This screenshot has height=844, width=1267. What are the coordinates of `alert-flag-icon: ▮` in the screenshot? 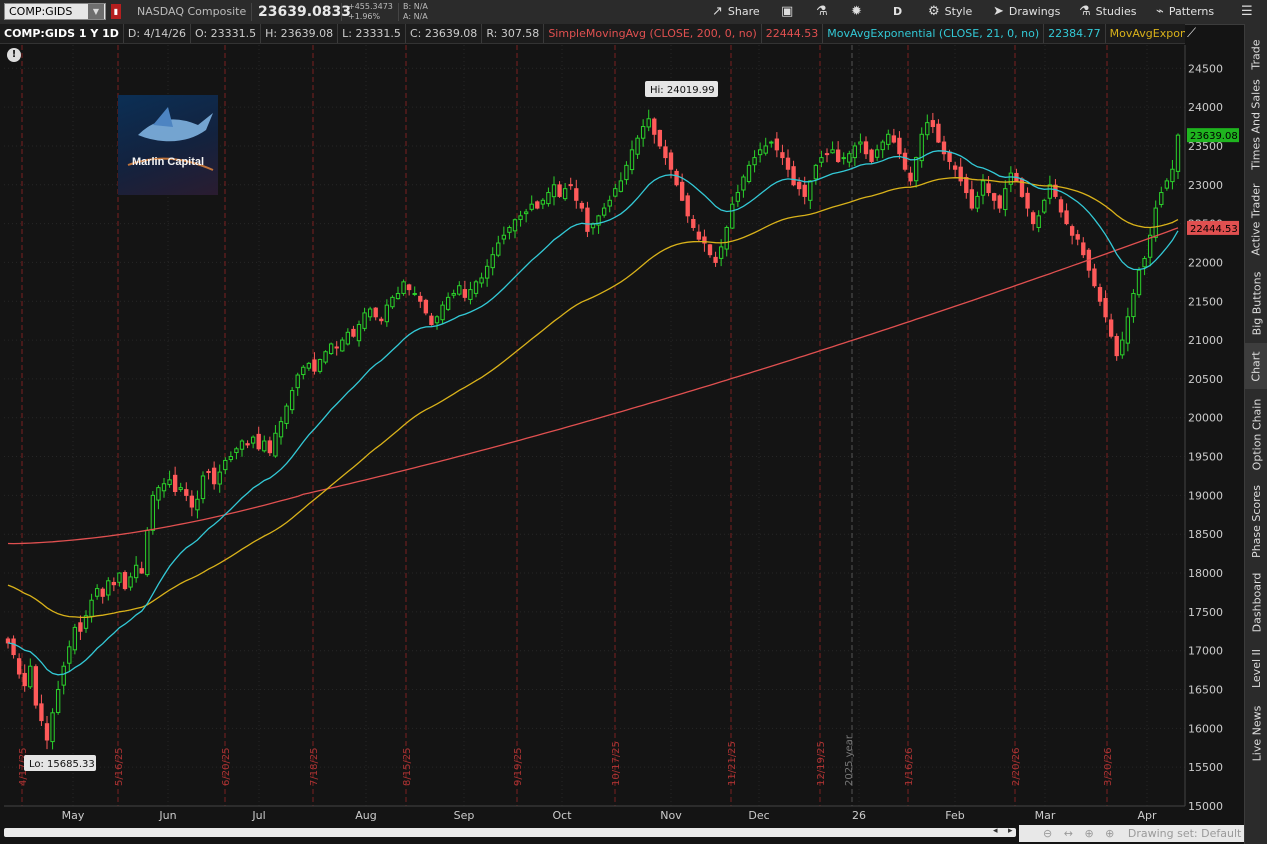 It's located at (116, 11).